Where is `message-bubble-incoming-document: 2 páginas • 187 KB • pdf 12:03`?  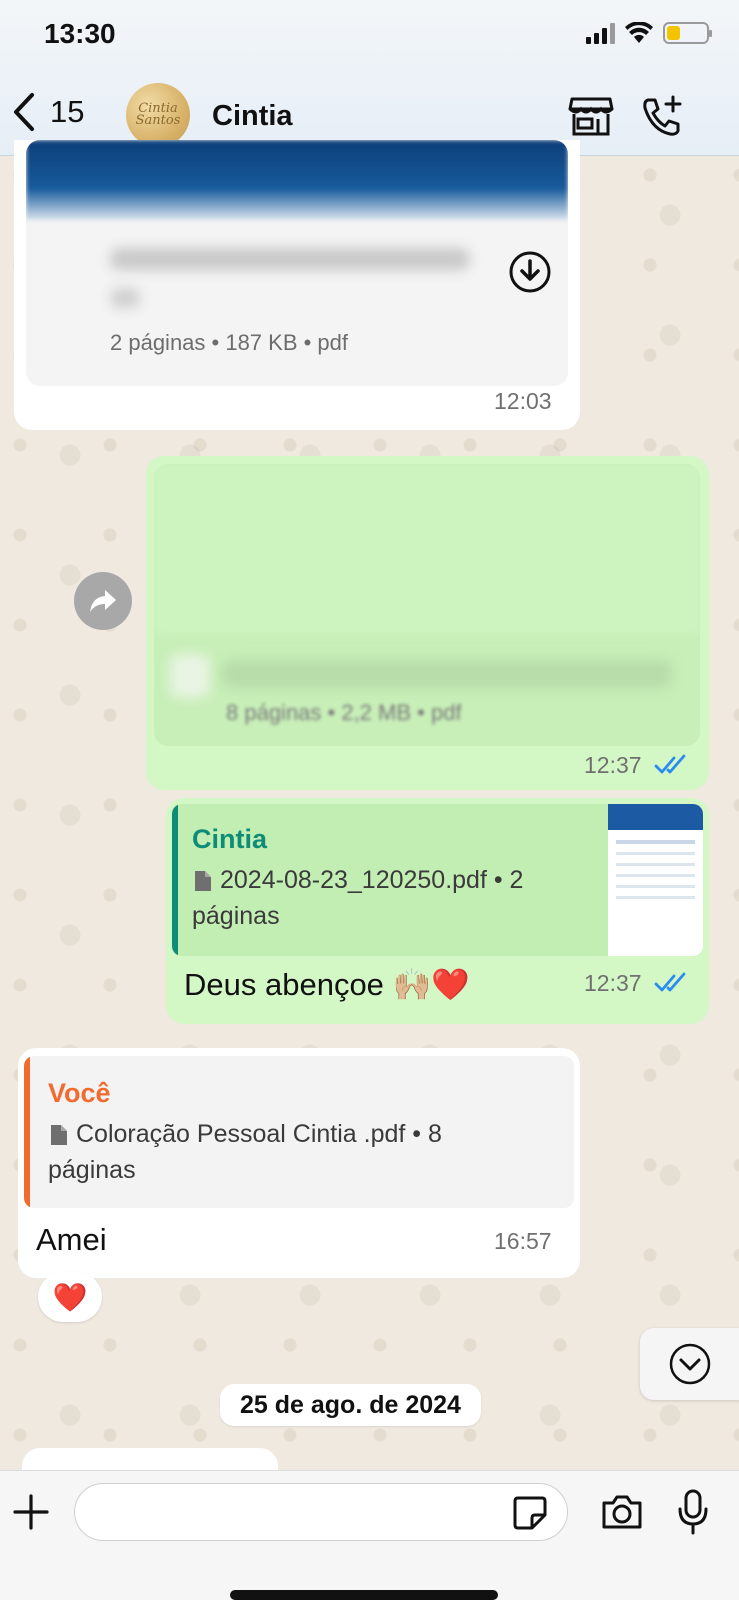 message-bubble-incoming-document: 2 páginas • 187 KB • pdf 12:03 is located at coordinates (297, 285).